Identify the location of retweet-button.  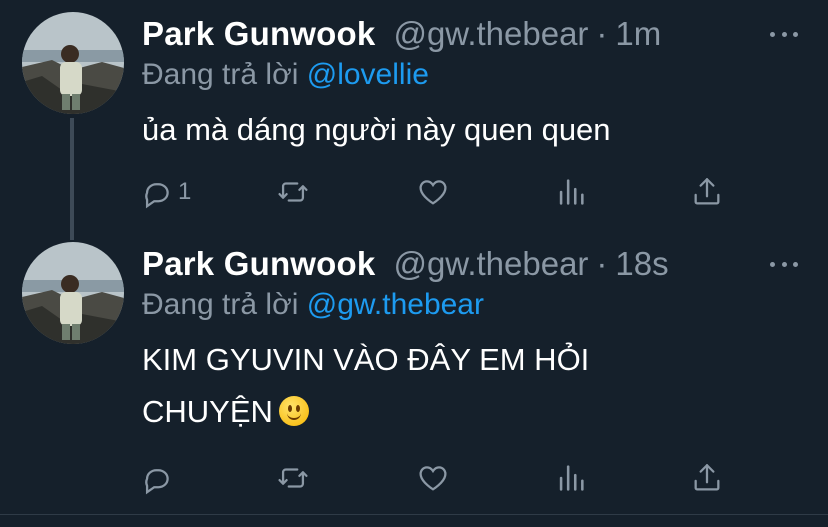
(293, 478).